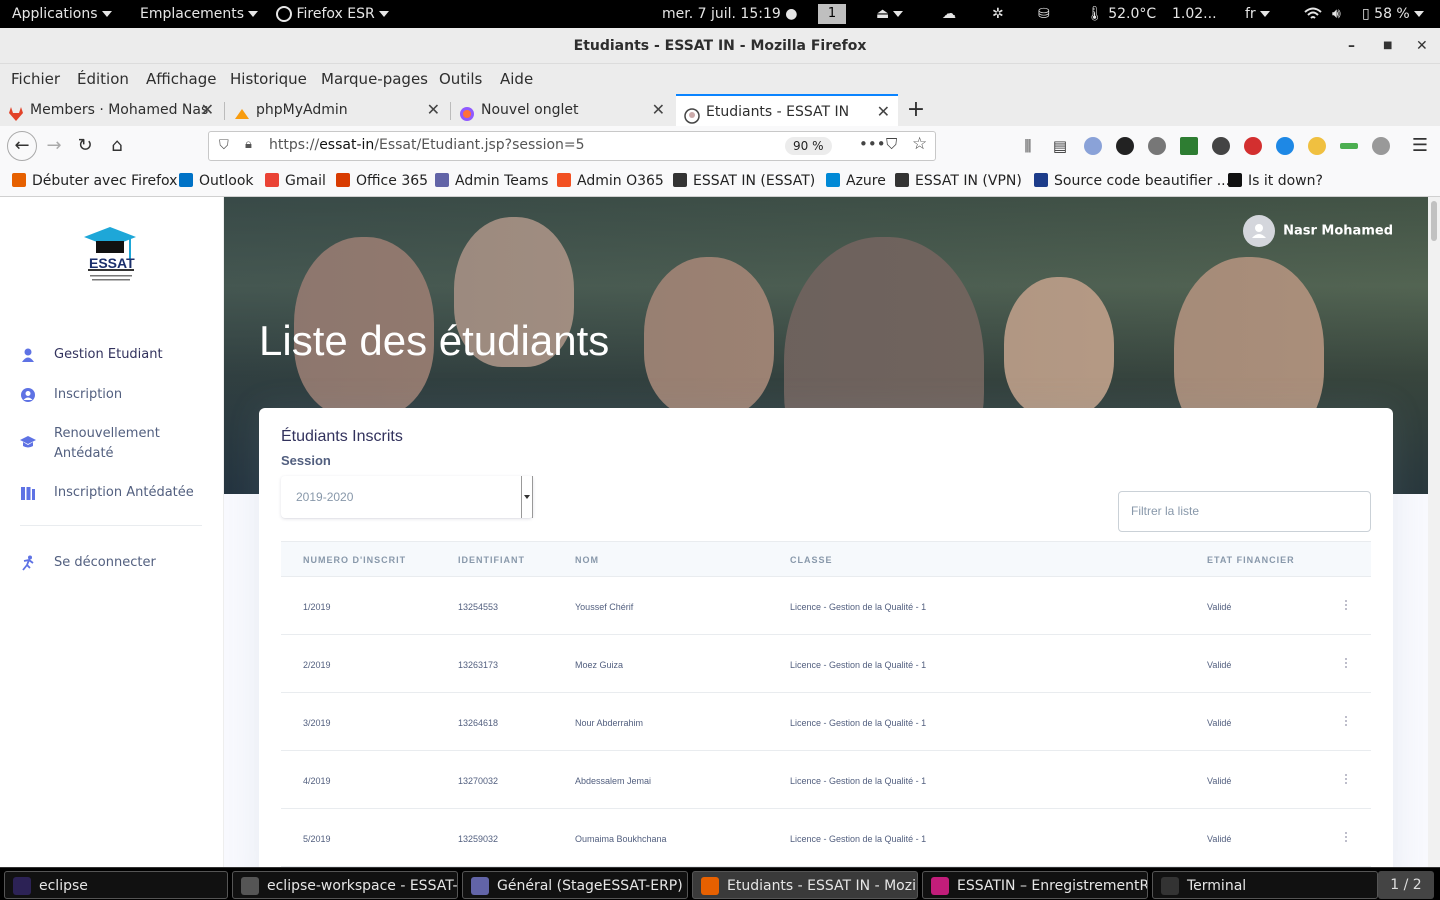 The width and height of the screenshot is (1440, 900). What do you see at coordinates (117, 146) in the screenshot?
I see `home-button: ⌂` at bounding box center [117, 146].